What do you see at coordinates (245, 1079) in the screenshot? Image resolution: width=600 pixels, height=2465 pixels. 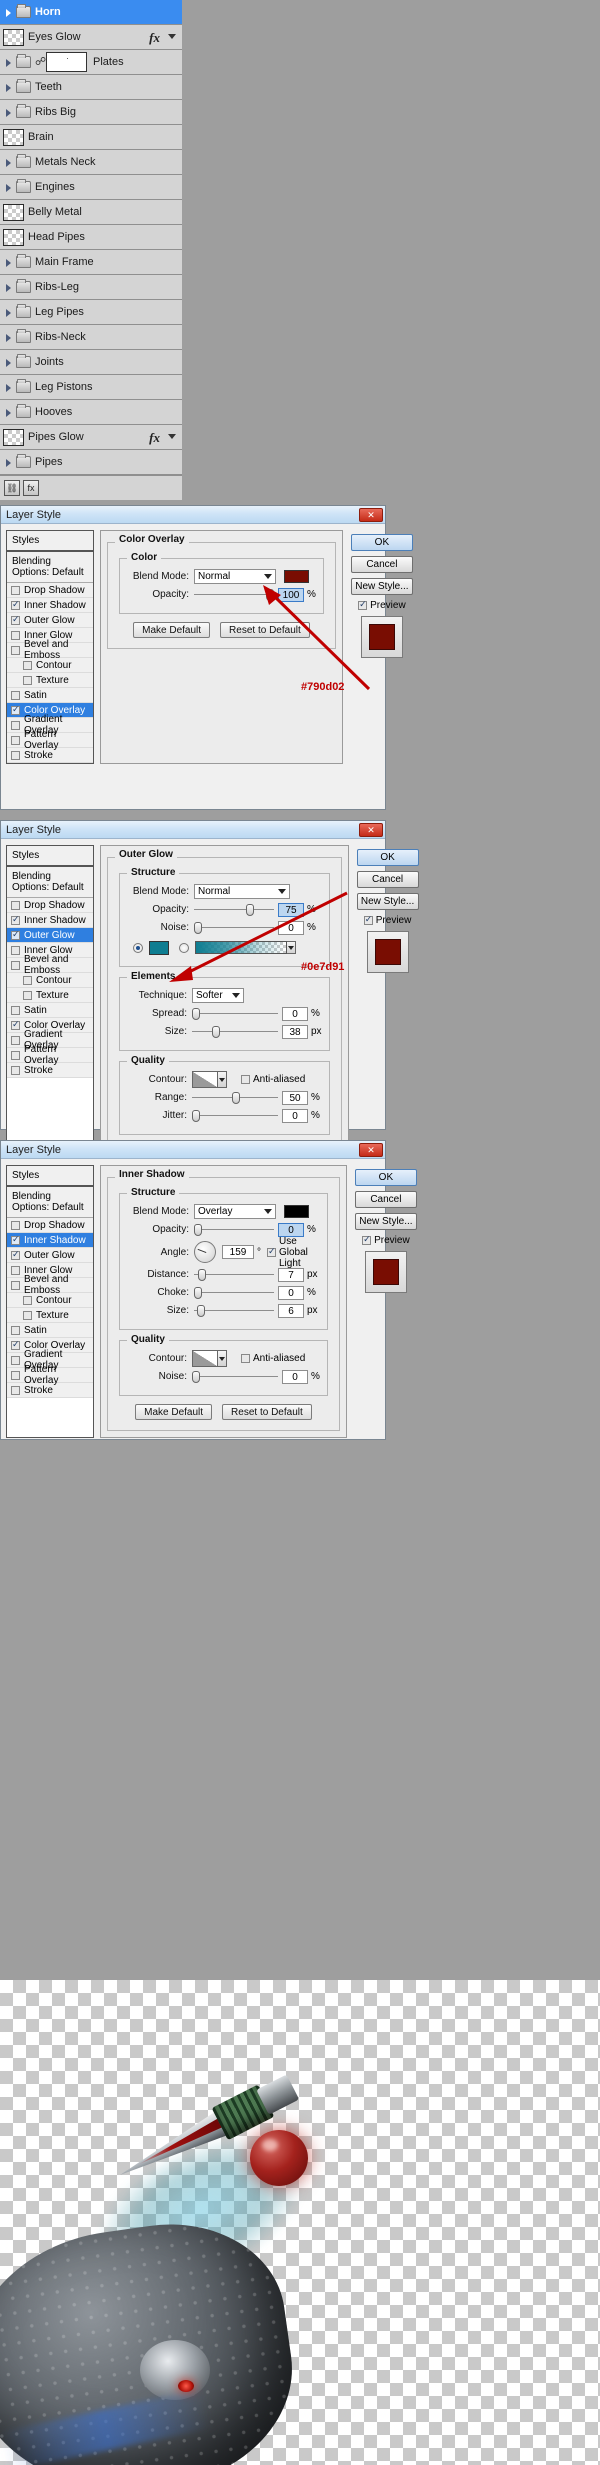 I see `anti-aliased-checkbox` at bounding box center [245, 1079].